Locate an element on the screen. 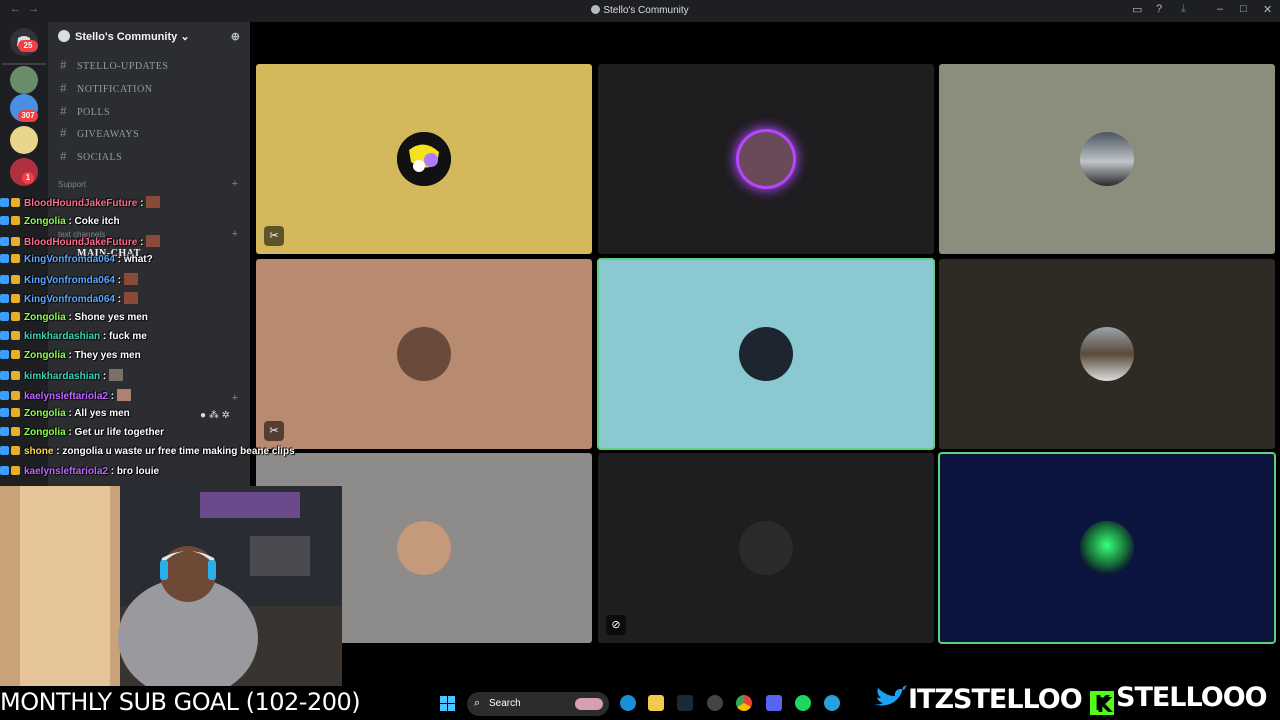 Image resolution: width=1280 pixels, height=720 pixels. channel-socials: # SOCIALS is located at coordinates (91, 156).